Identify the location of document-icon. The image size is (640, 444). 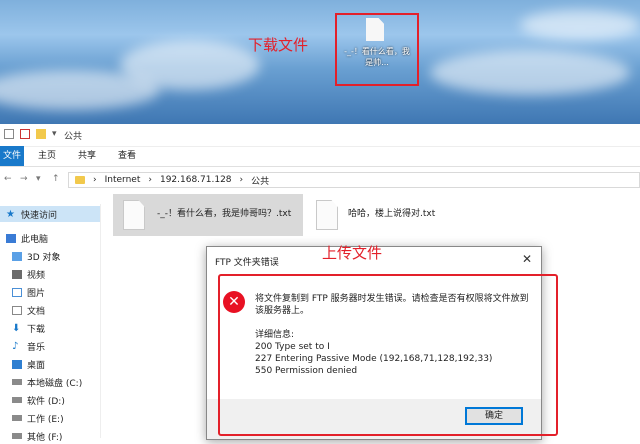
(17, 310).